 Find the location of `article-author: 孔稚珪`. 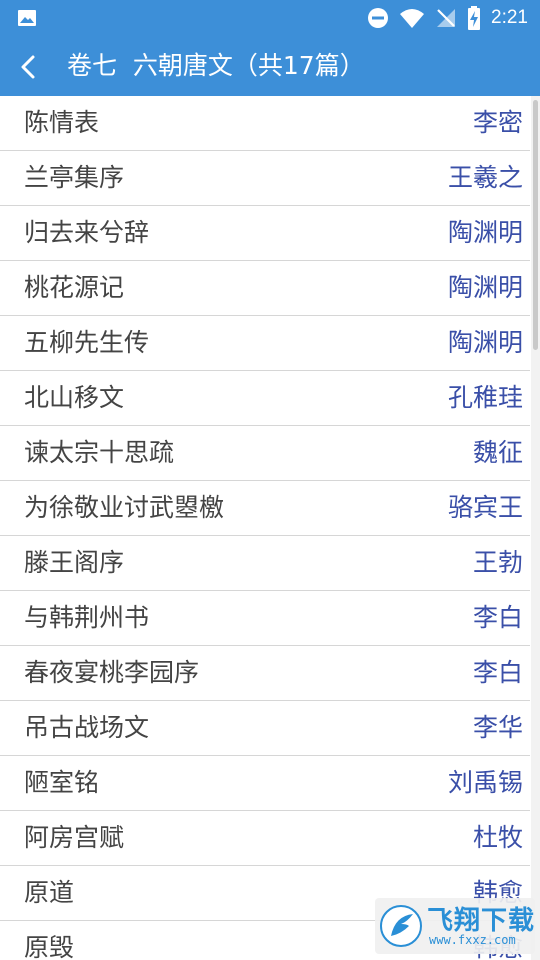

article-author: 孔稚珪 is located at coordinates (485, 397).